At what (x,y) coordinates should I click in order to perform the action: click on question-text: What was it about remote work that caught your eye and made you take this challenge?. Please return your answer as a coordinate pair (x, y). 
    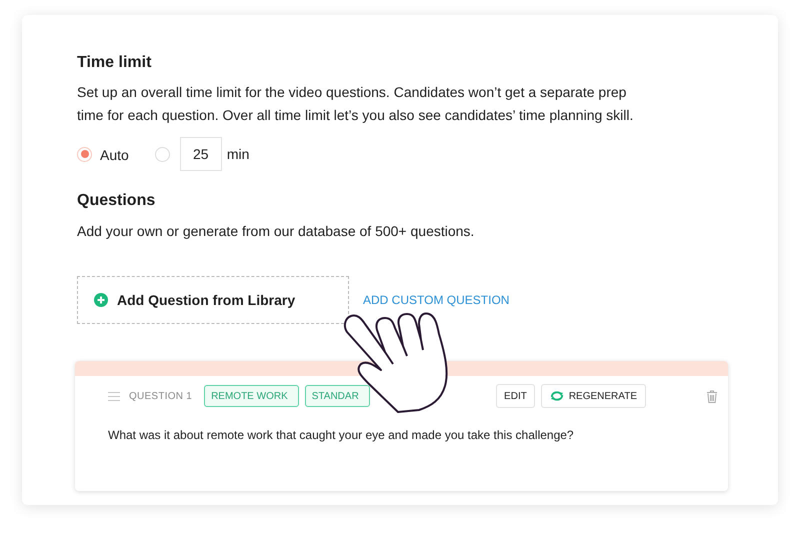
    Looking at the image, I should click on (341, 435).